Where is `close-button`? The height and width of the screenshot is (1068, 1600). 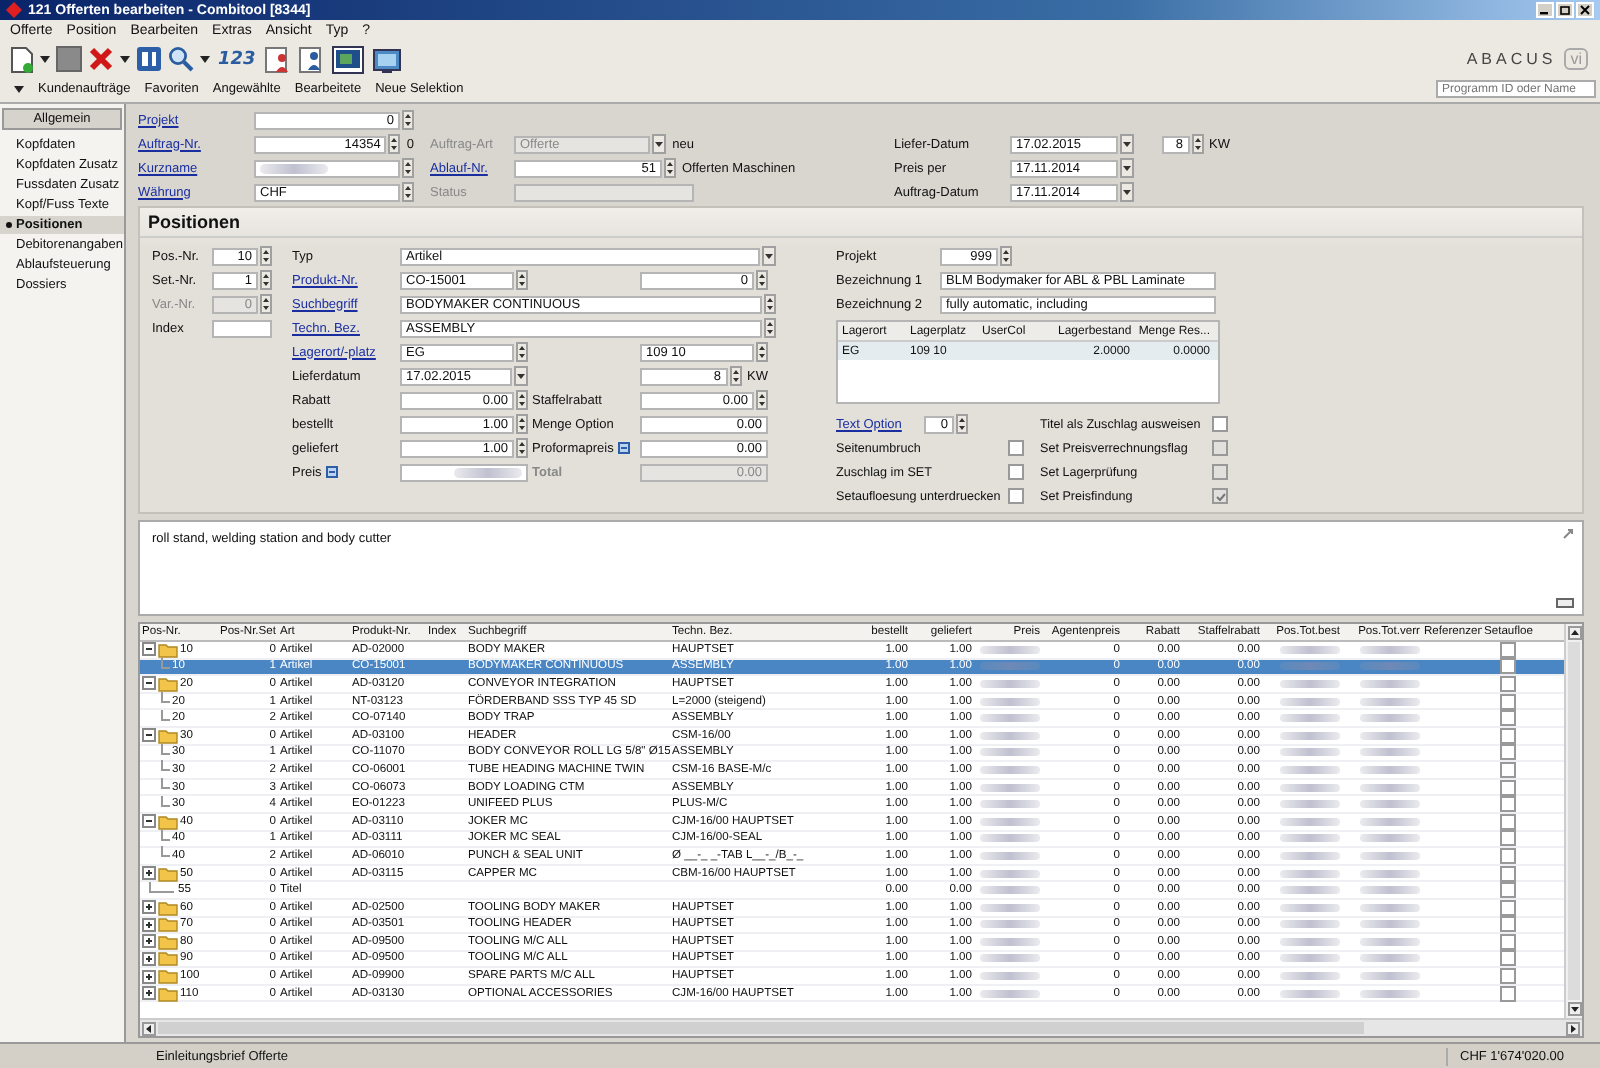 close-button is located at coordinates (1585, 10).